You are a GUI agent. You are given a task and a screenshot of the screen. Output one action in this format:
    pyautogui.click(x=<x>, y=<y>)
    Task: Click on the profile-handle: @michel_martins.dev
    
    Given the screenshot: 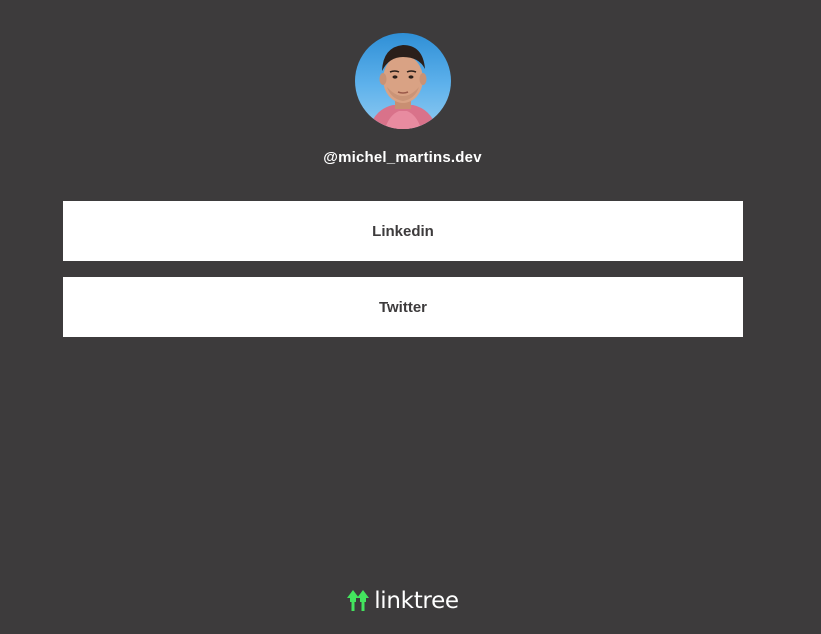 What is the action you would take?
    pyautogui.click(x=402, y=157)
    